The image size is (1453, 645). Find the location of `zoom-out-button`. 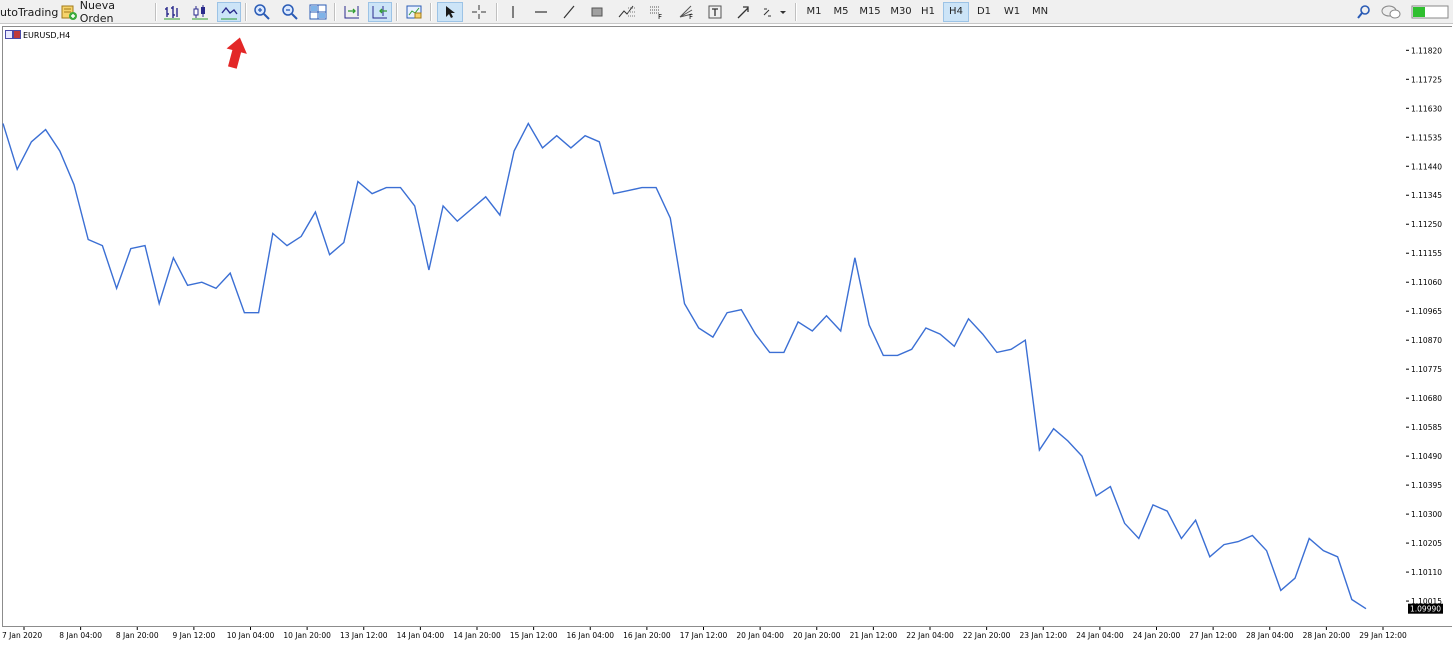

zoom-out-button is located at coordinates (290, 12).